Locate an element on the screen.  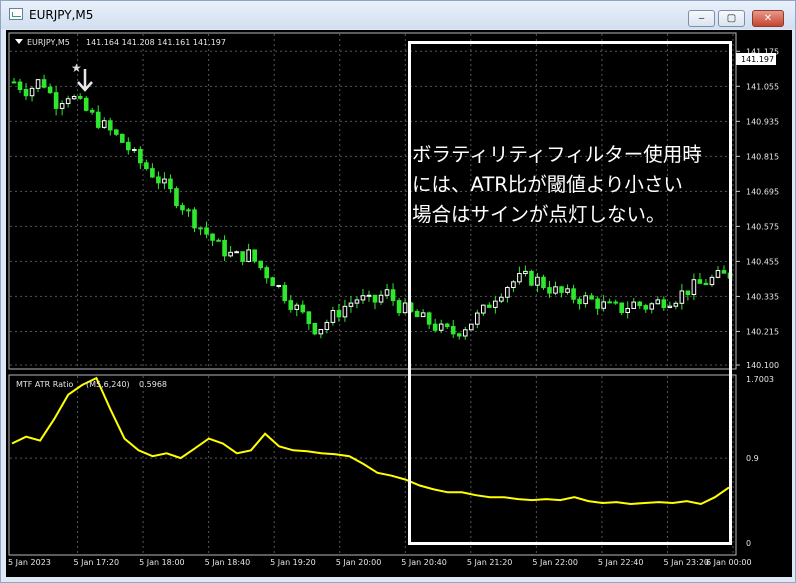
price-label: 140.935 is located at coordinates (762, 121).